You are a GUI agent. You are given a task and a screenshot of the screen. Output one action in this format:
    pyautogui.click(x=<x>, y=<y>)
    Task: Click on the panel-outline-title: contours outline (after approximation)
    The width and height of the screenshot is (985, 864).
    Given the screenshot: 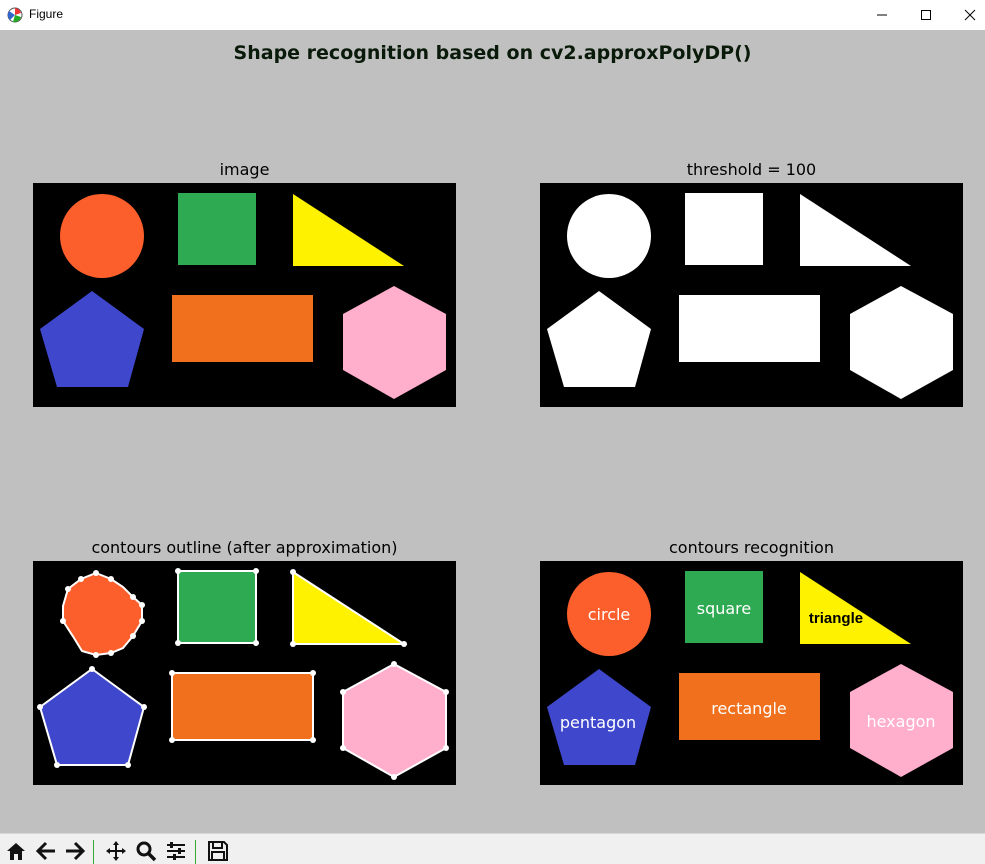 What is the action you would take?
    pyautogui.click(x=244, y=547)
    